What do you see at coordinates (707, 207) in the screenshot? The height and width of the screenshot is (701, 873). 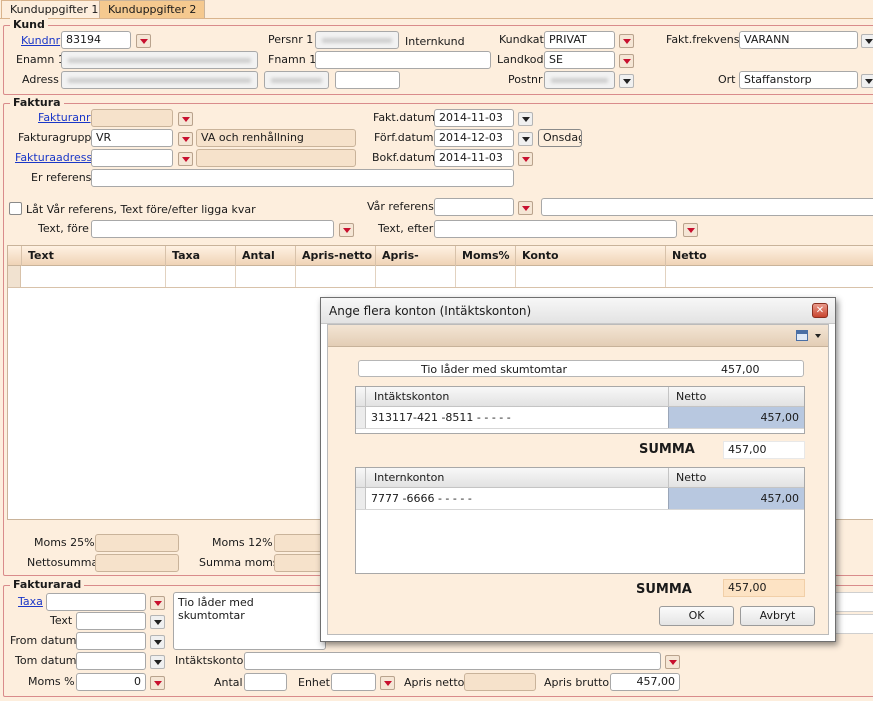 I see `varreferens-text-input` at bounding box center [707, 207].